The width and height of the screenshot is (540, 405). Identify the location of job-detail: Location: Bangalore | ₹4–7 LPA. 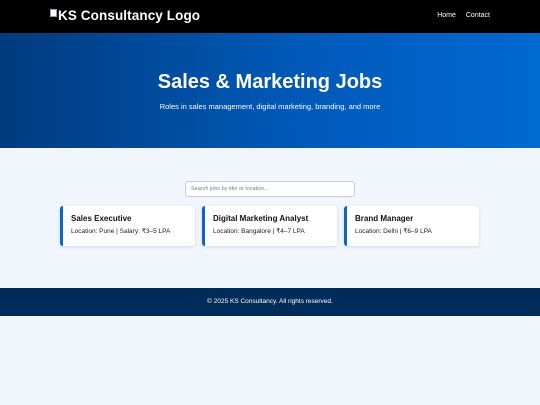
(259, 231).